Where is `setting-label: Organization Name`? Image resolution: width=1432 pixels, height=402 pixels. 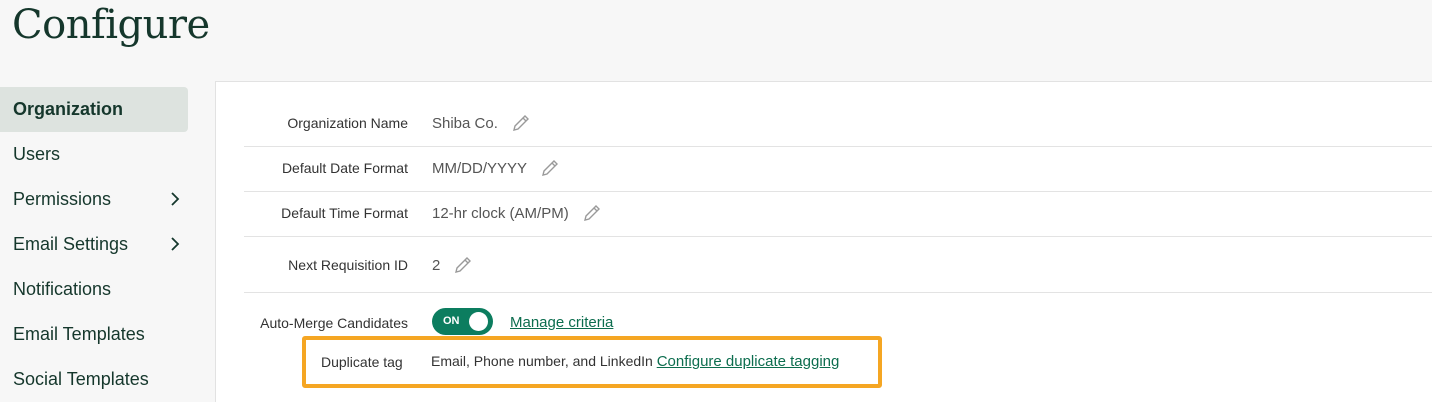 setting-label: Organization Name is located at coordinates (347, 123).